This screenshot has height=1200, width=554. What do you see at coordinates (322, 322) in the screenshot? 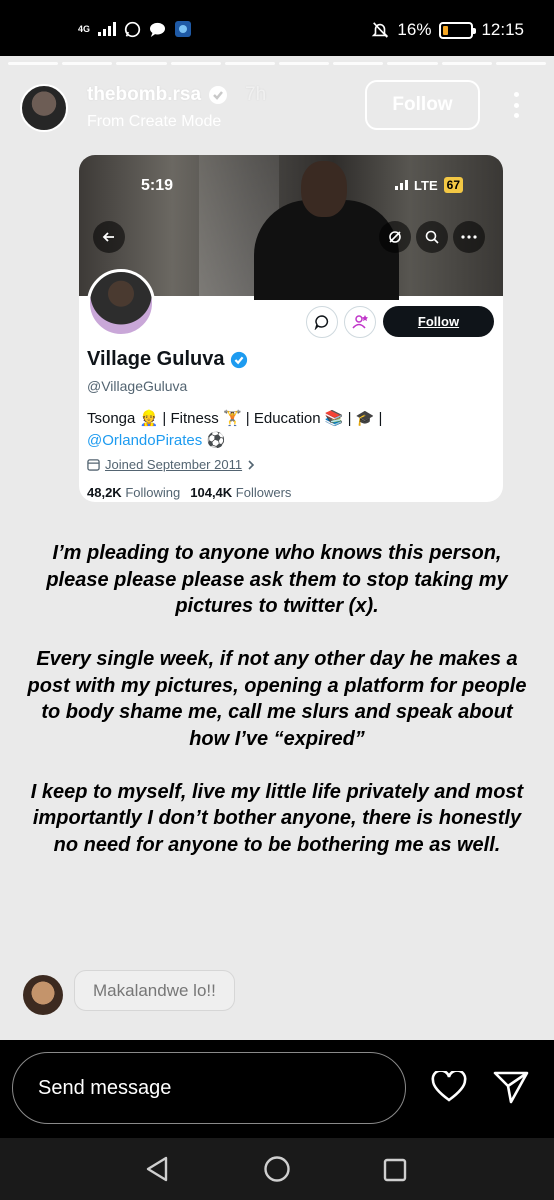
I see `message-bubble-icon` at bounding box center [322, 322].